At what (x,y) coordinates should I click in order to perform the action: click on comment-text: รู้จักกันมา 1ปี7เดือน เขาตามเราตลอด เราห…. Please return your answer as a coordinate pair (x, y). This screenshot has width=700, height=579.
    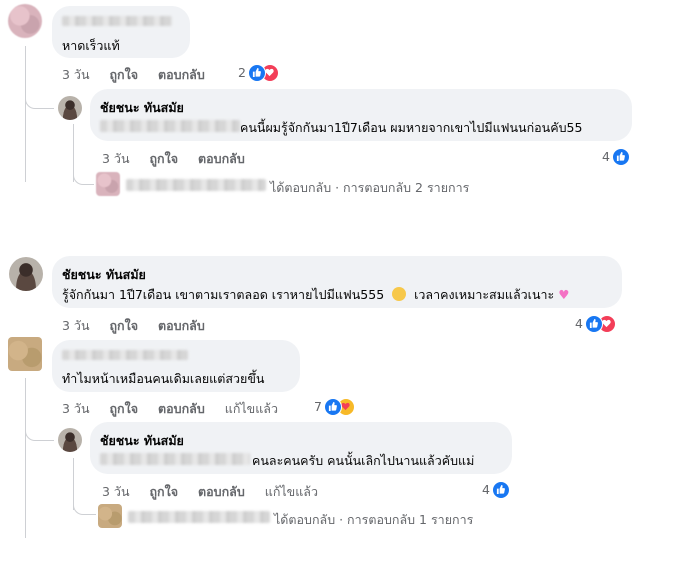
    Looking at the image, I should click on (315, 295).